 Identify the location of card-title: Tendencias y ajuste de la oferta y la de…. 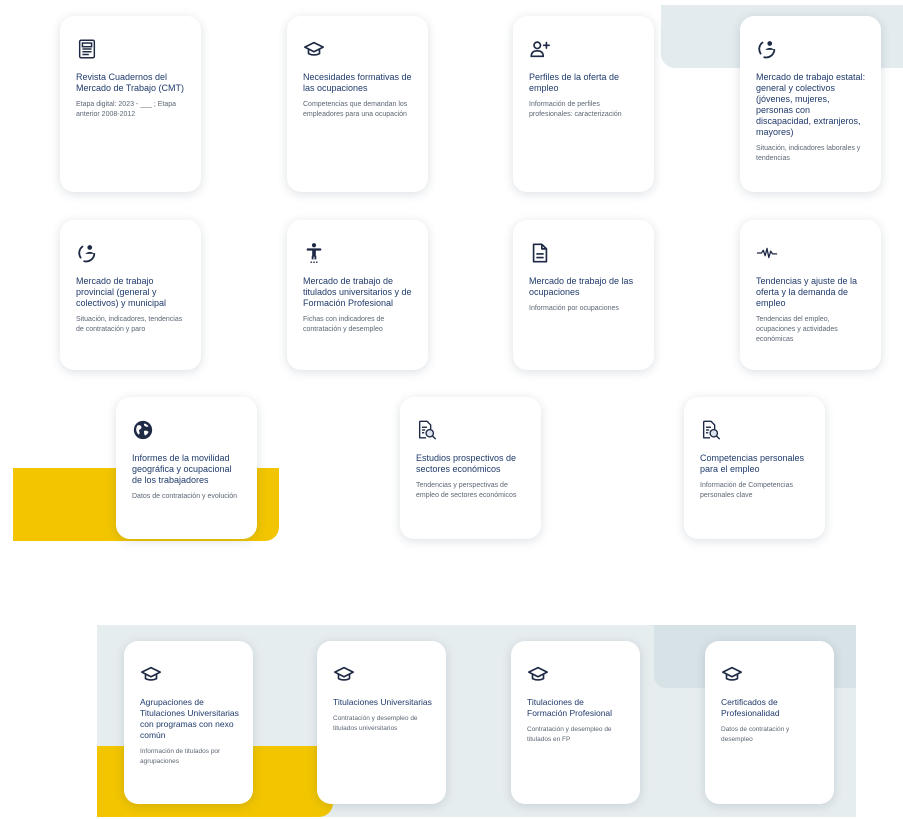
(807, 292).